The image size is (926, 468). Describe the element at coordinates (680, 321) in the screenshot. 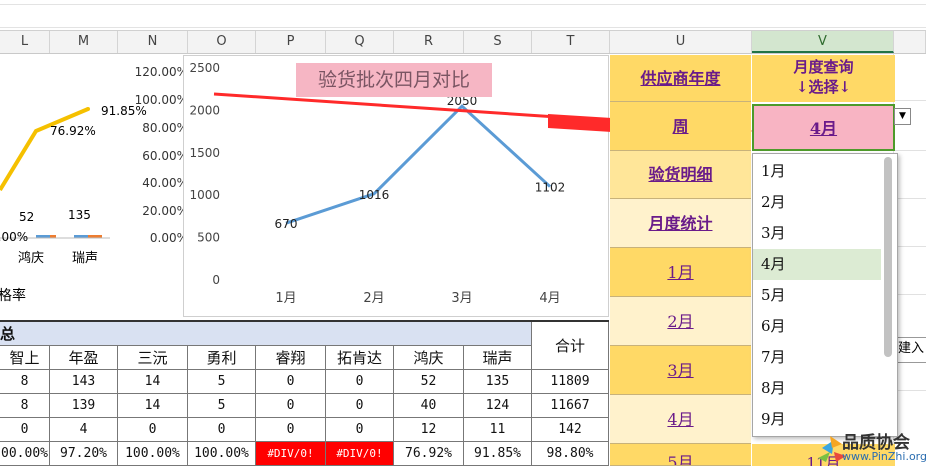

I see `month-link-2: 2月` at that location.